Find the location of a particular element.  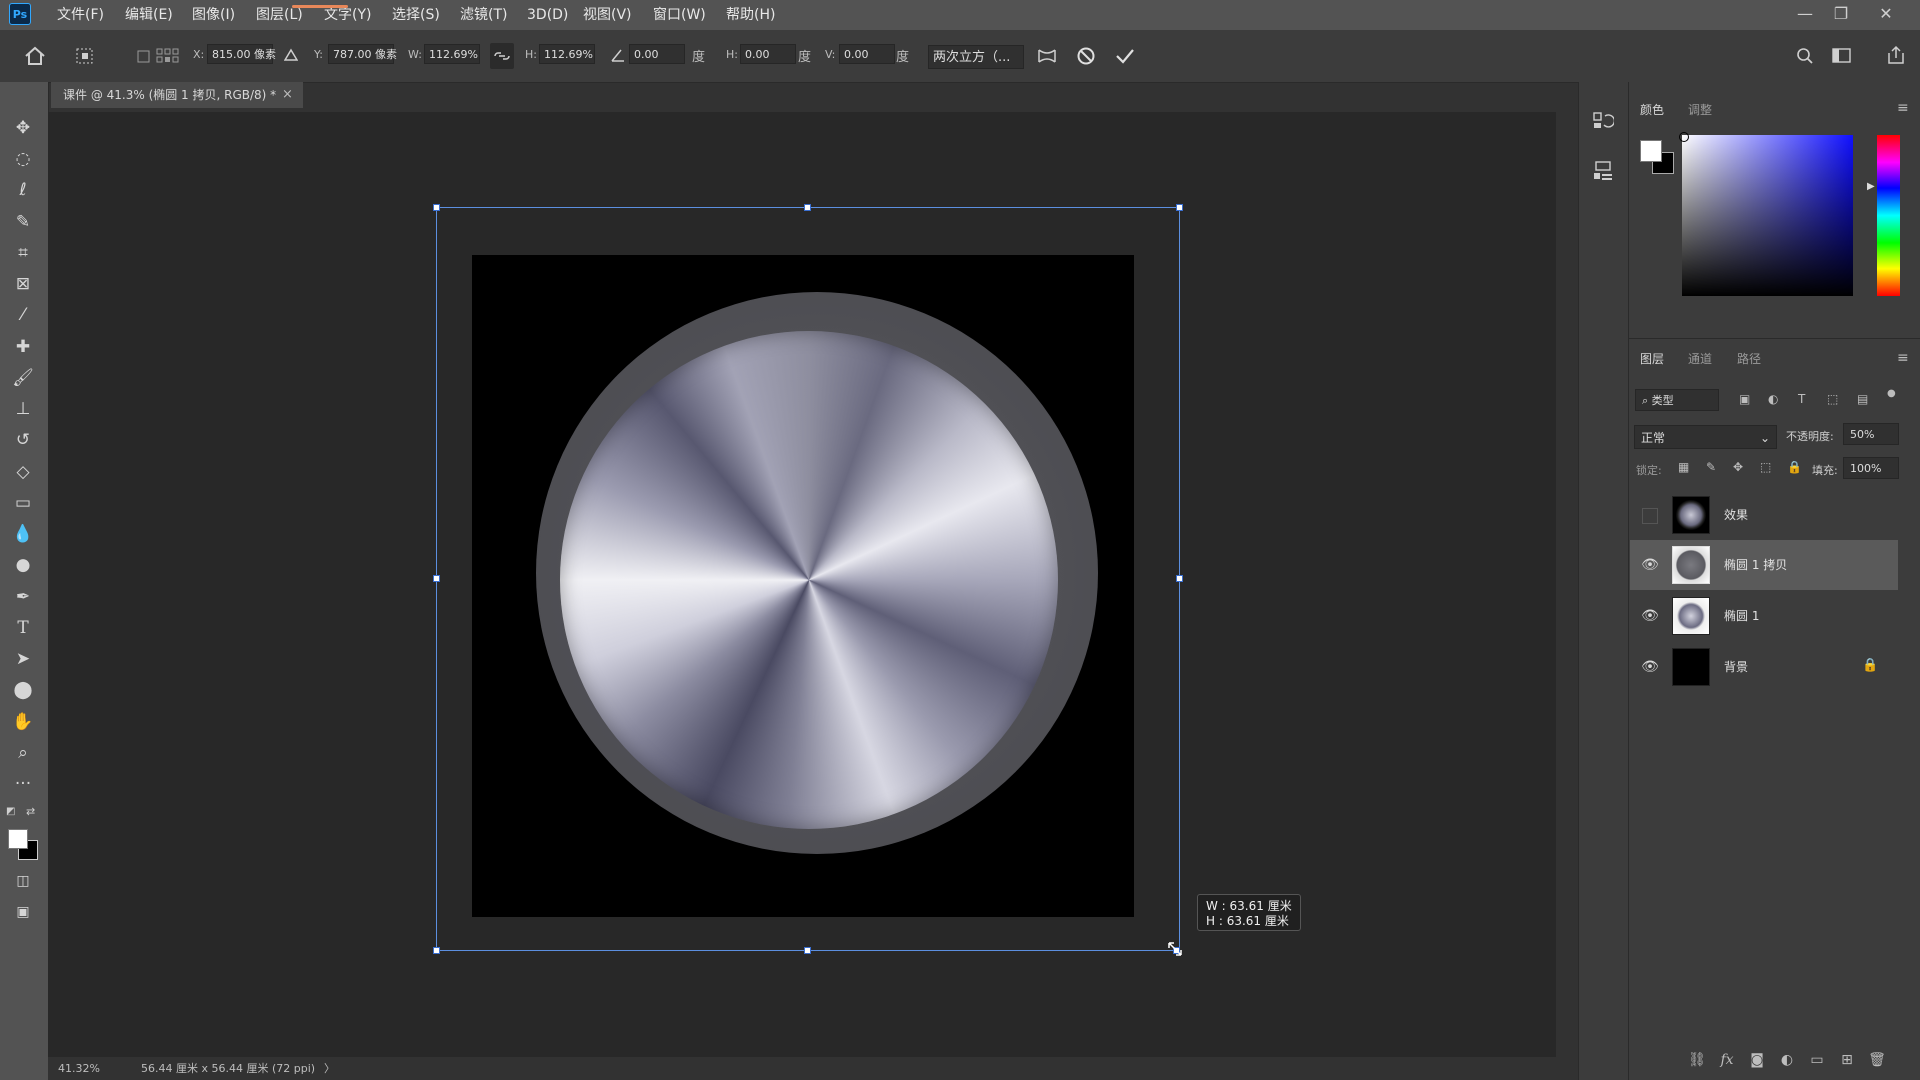

layer-style-icon: fx is located at coordinates (1727, 1060).